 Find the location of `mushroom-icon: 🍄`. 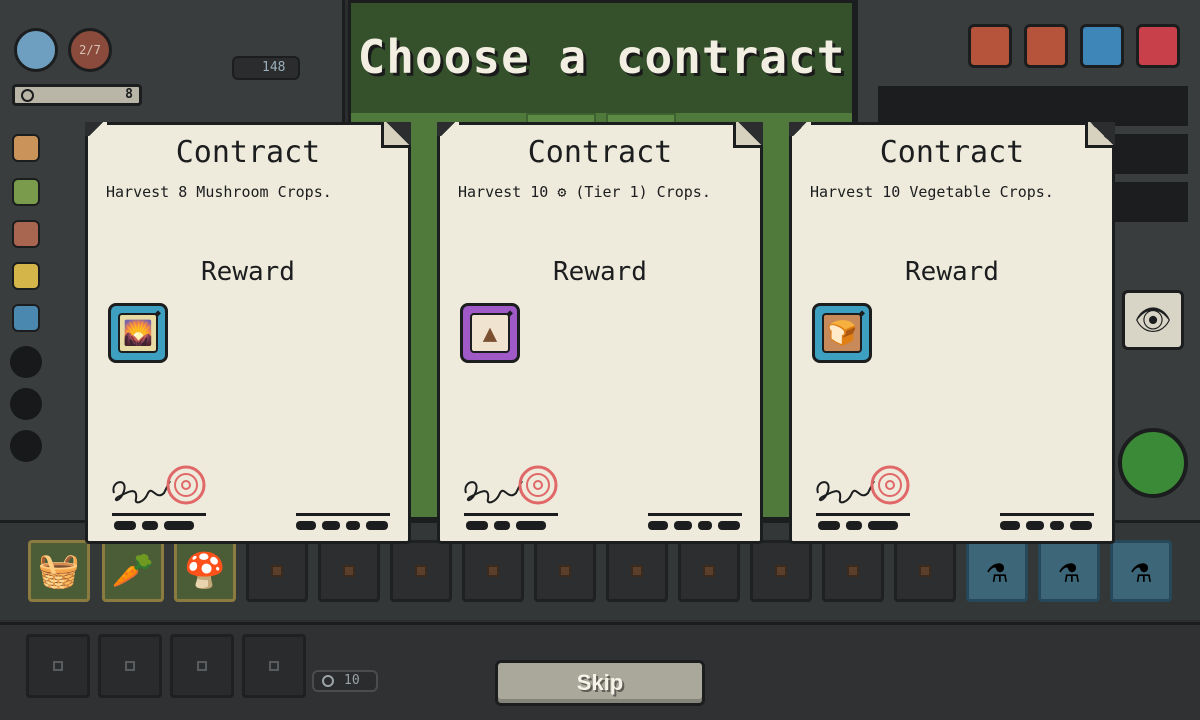

mushroom-icon: 🍄 is located at coordinates (205, 571).